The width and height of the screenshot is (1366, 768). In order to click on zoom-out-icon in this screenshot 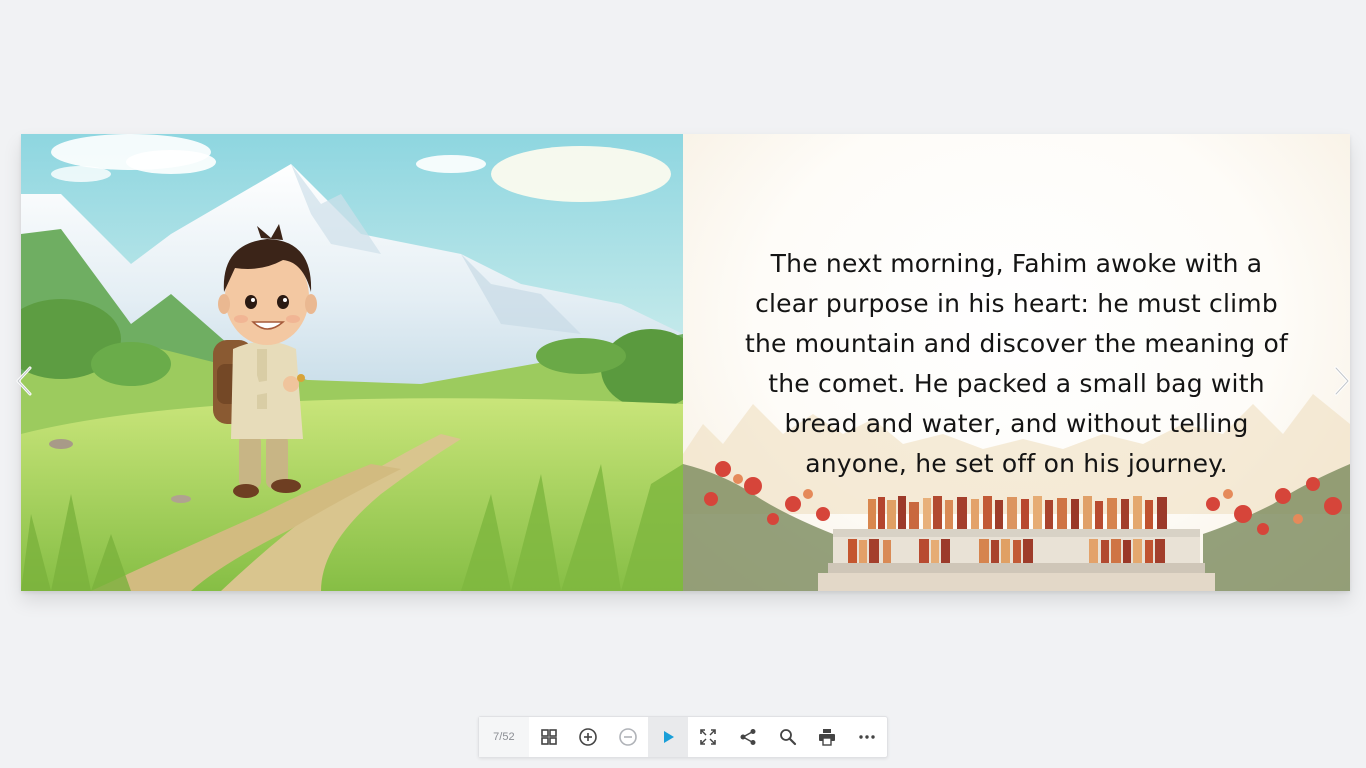, I will do `click(628, 737)`.